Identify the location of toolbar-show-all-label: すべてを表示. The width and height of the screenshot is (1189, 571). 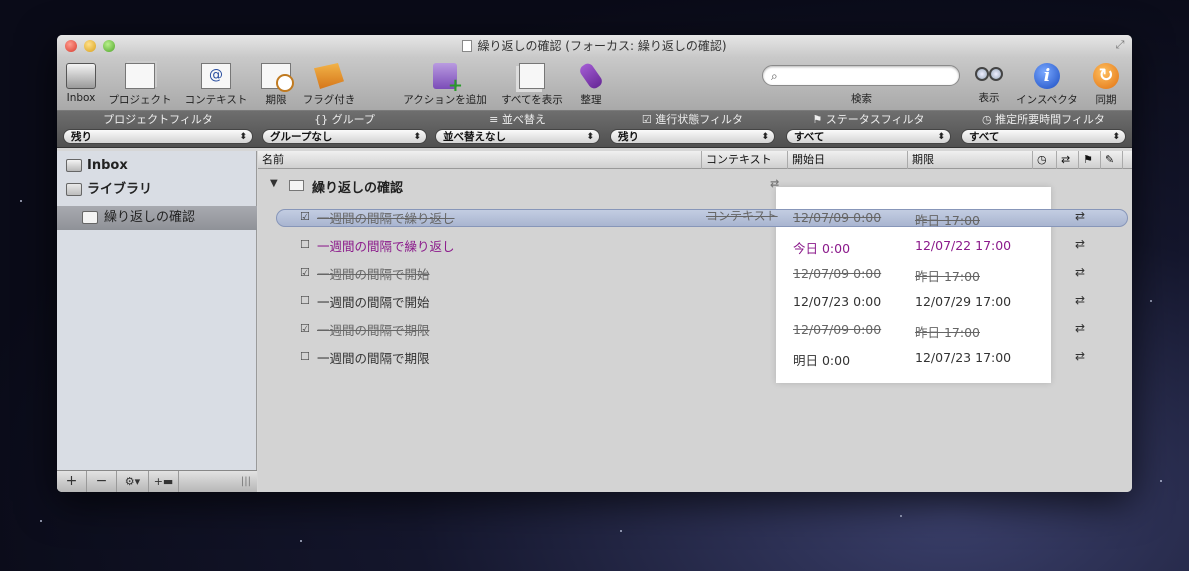
(532, 100).